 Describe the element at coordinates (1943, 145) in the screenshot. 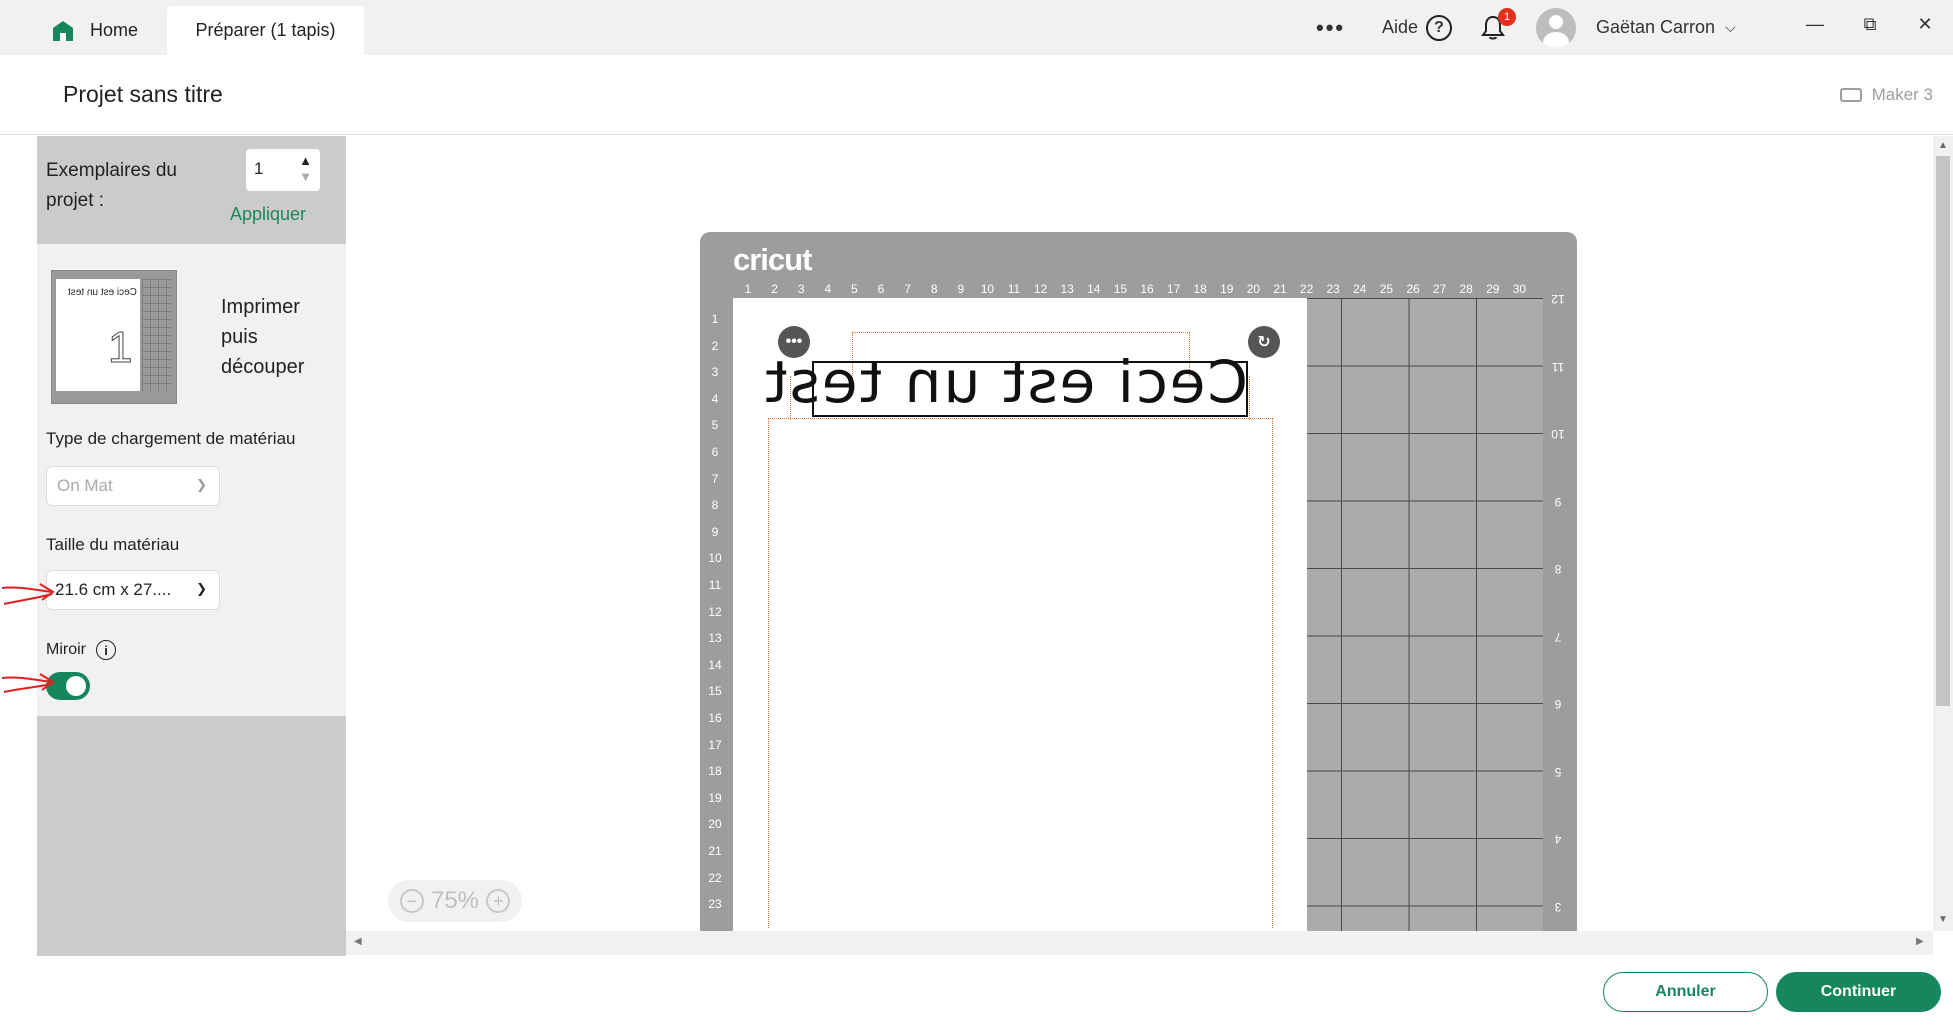

I see `scroll-up-icon: ▲` at that location.